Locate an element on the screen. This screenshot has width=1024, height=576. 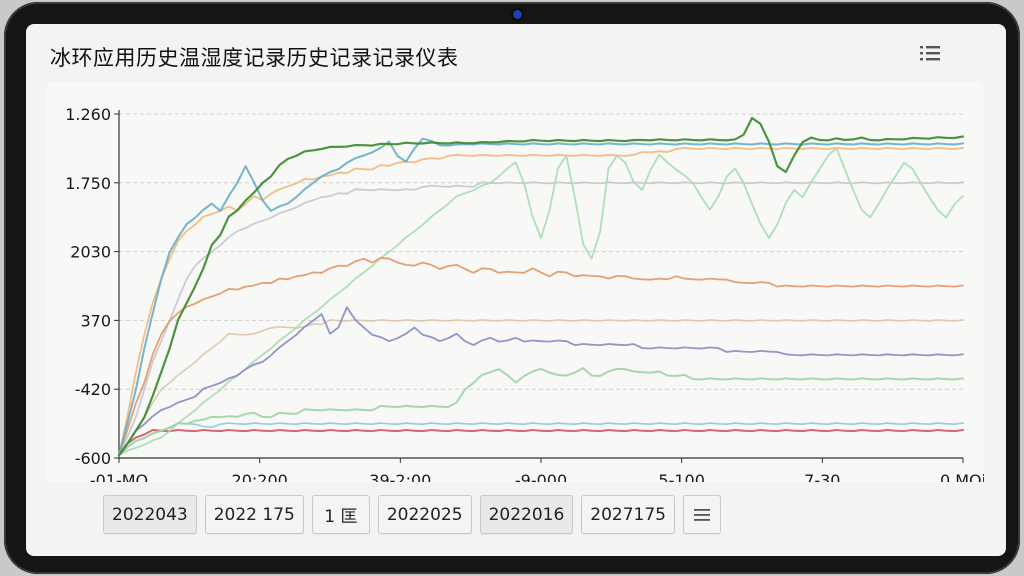
x-tick-label-3: -9-000 is located at coordinates (541, 476).